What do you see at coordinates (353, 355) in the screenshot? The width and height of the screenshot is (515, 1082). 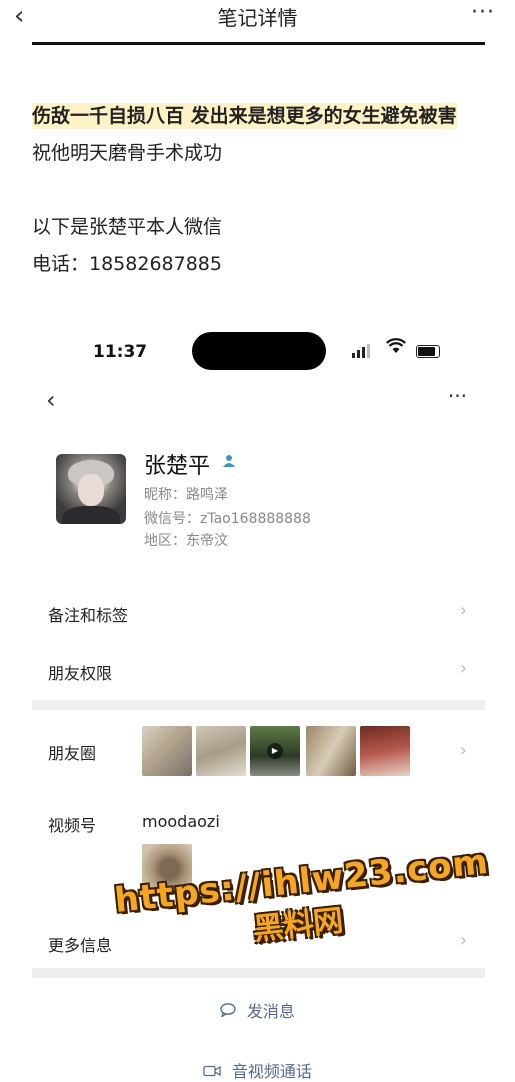 I see `signal-icon` at bounding box center [353, 355].